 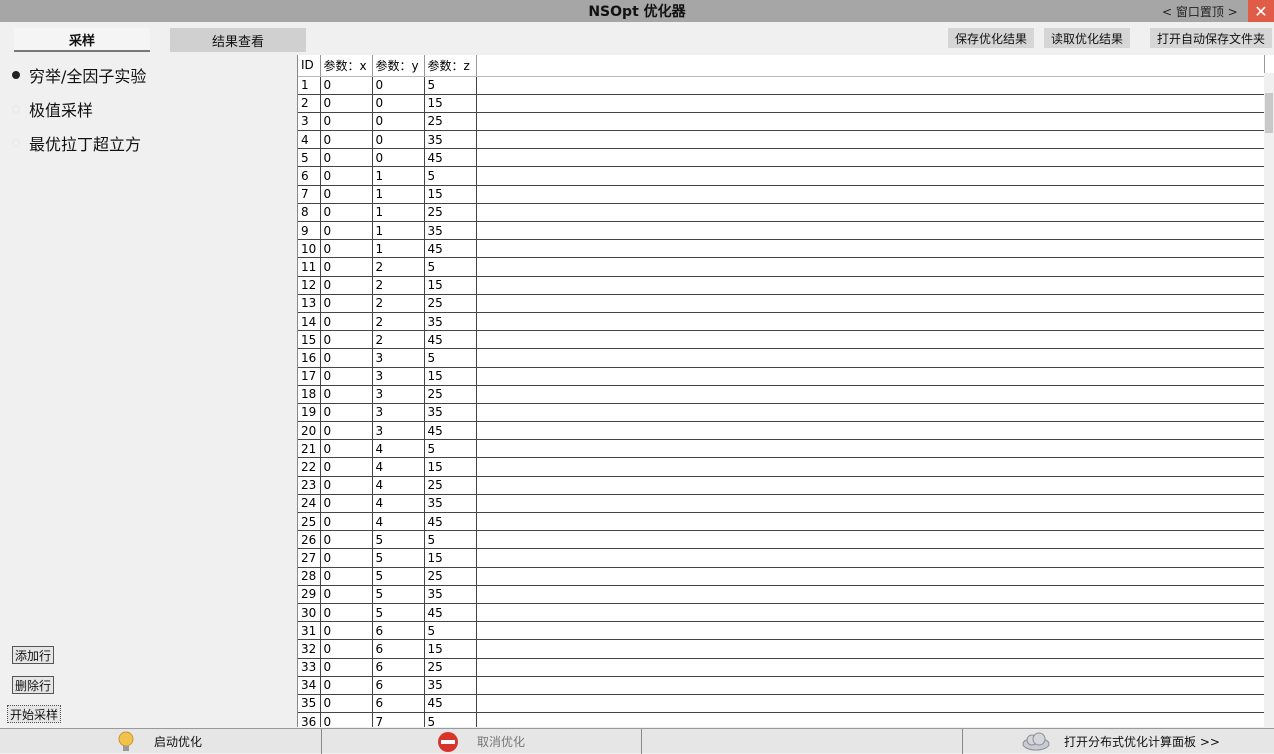 What do you see at coordinates (781, 322) in the screenshot?
I see `table-row: 14 0 2 35` at bounding box center [781, 322].